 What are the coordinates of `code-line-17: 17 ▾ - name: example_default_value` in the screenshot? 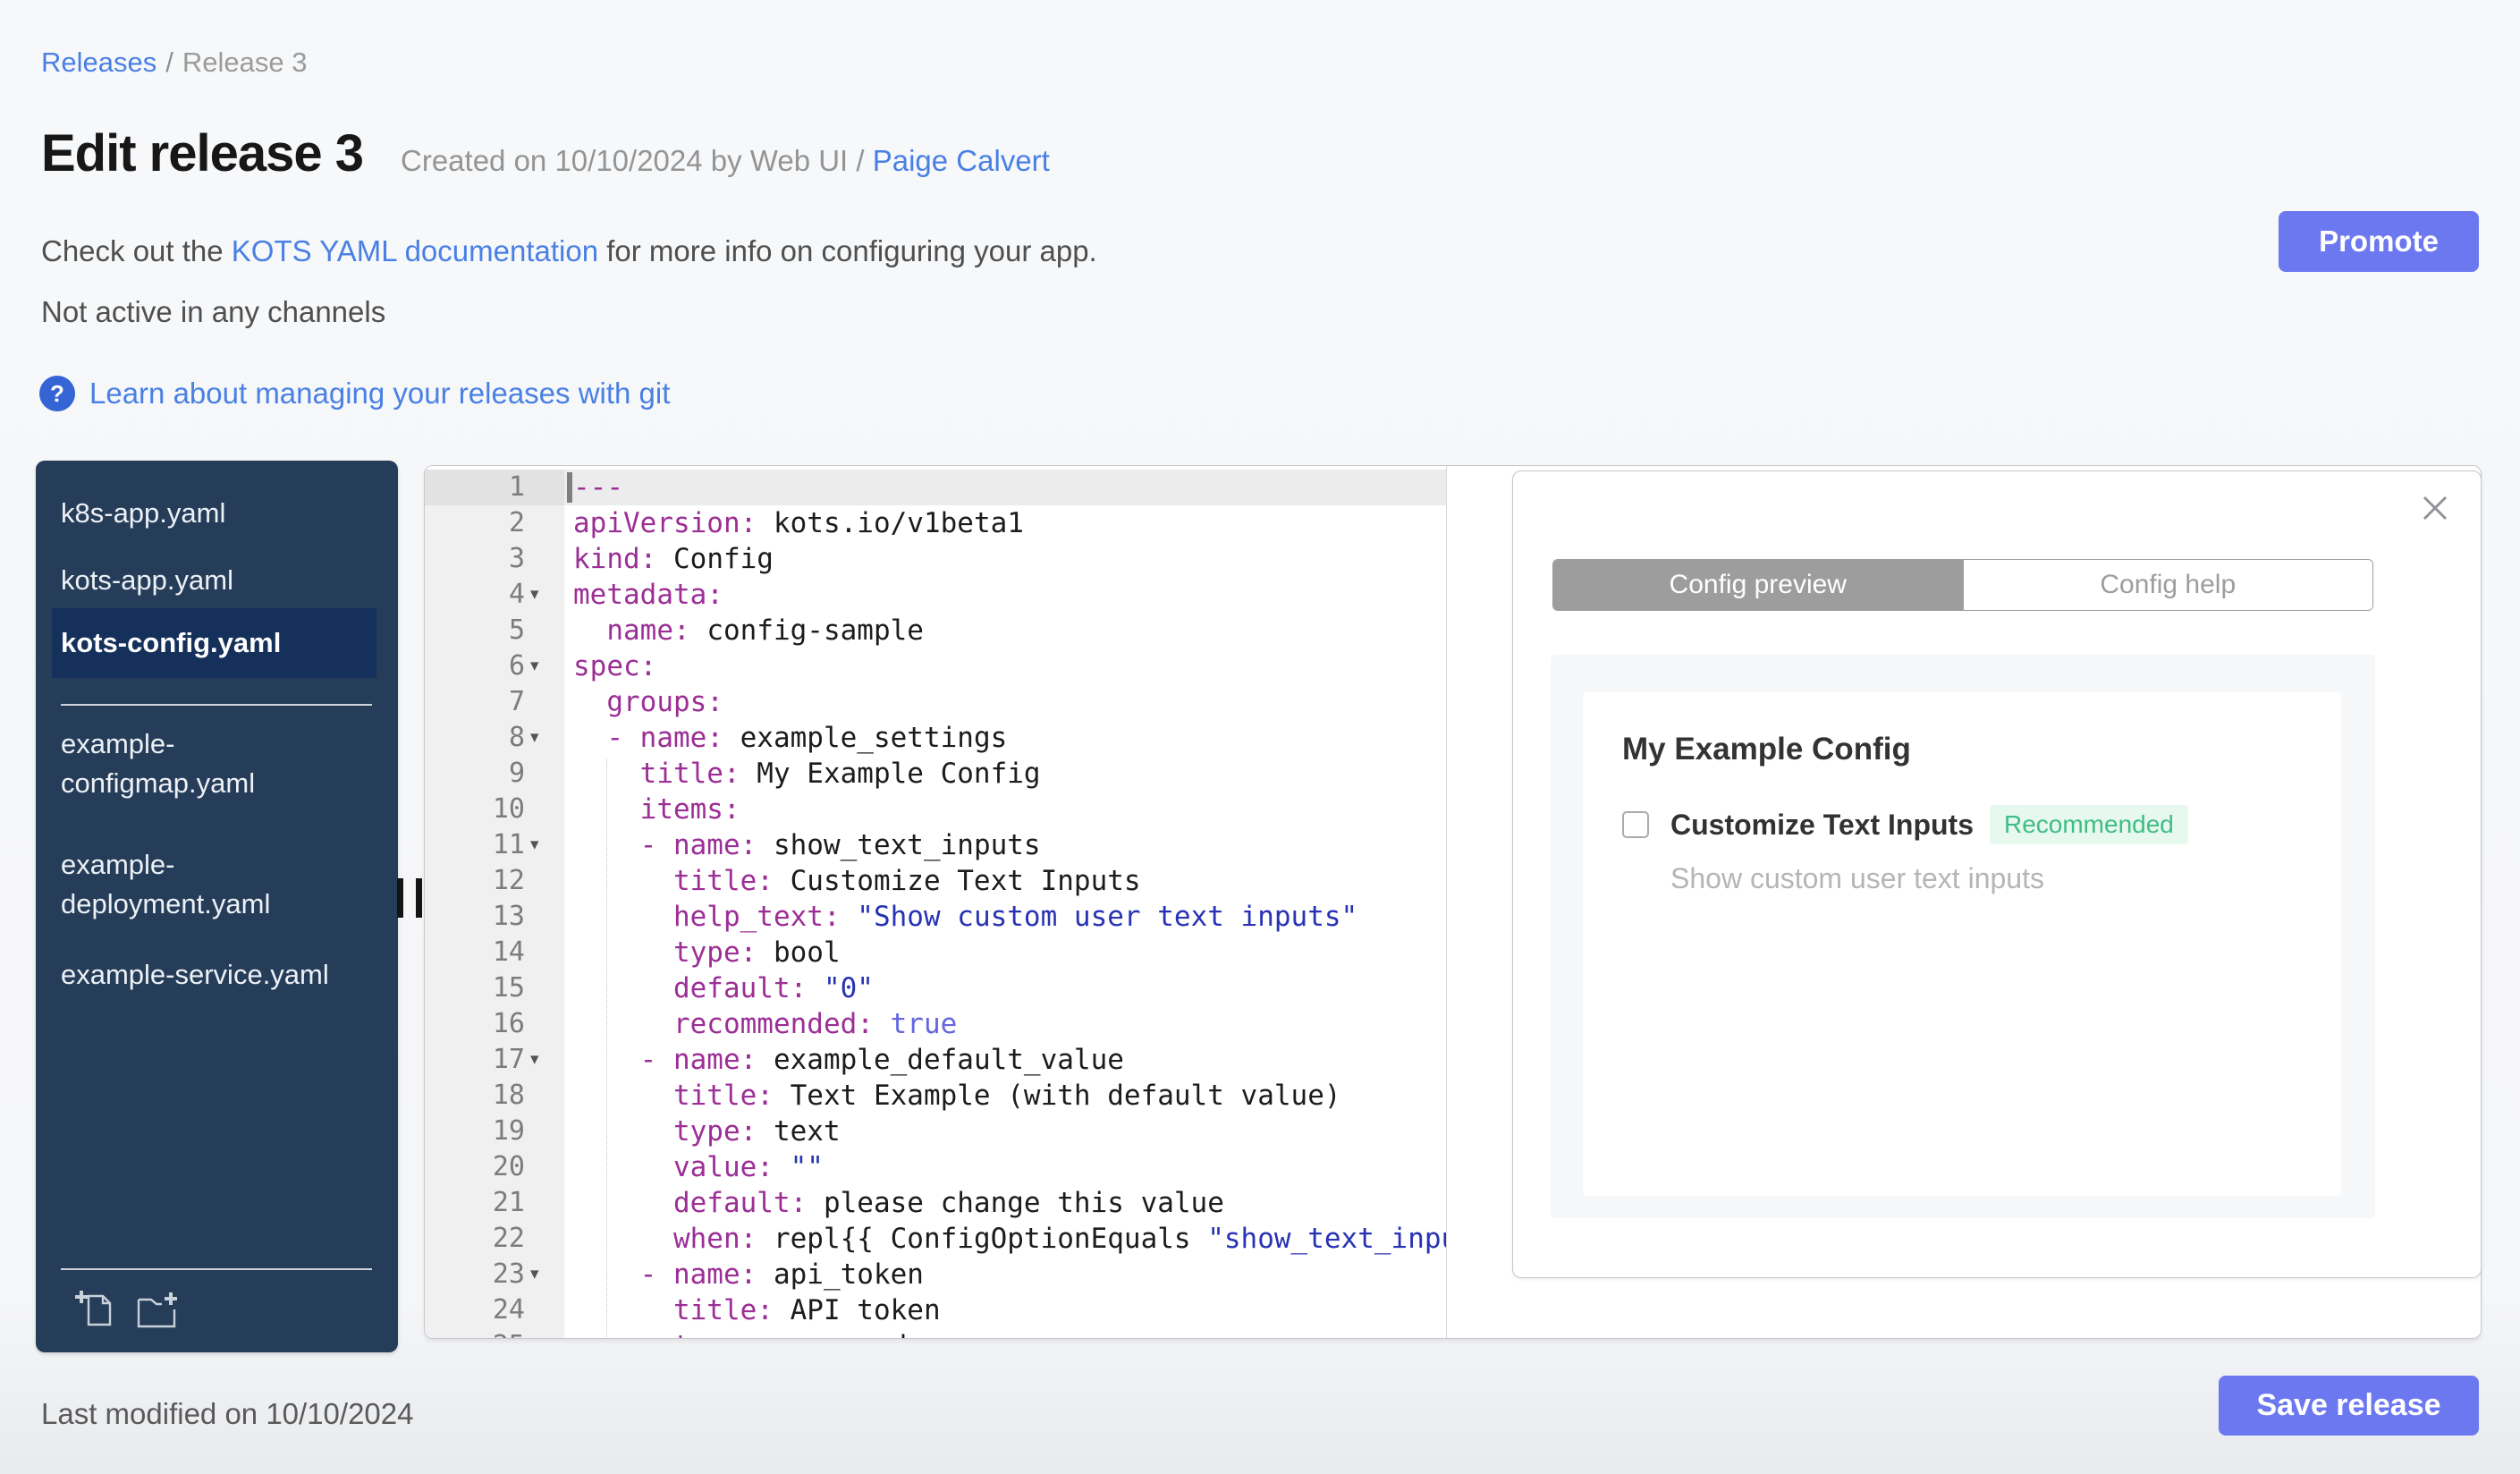 It's located at (935, 1060).